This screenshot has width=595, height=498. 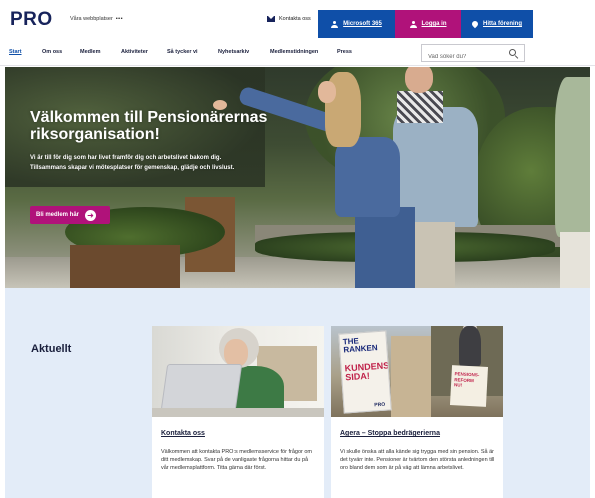 I want to click on nav-item-start: Start, so click(x=15, y=52).